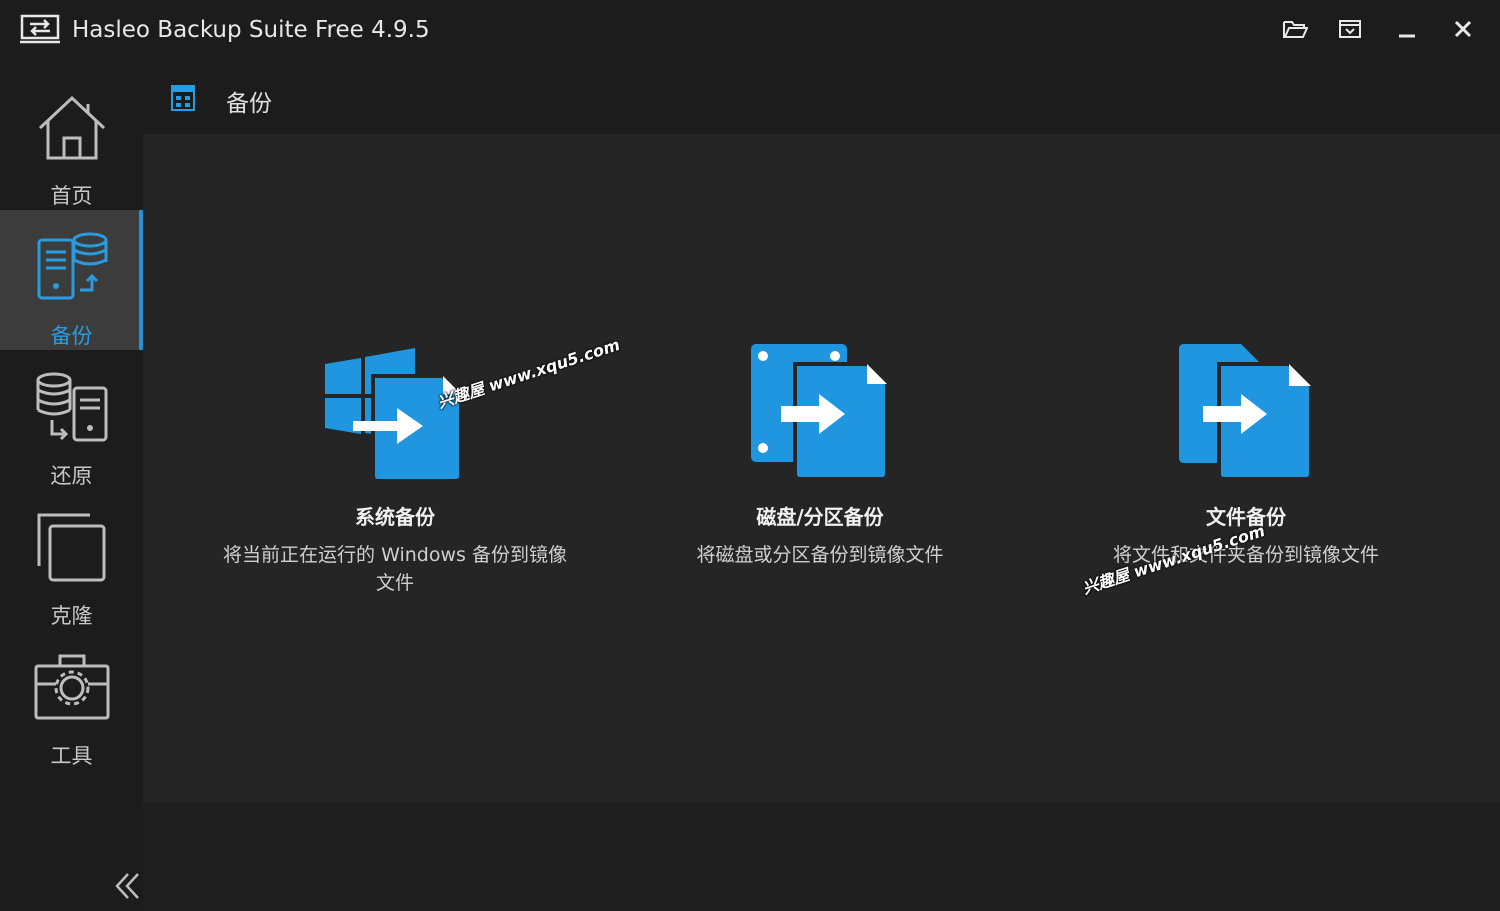  What do you see at coordinates (1245, 555) in the screenshot?
I see `card-description: 将文件和文件夹备份到镜像文件` at bounding box center [1245, 555].